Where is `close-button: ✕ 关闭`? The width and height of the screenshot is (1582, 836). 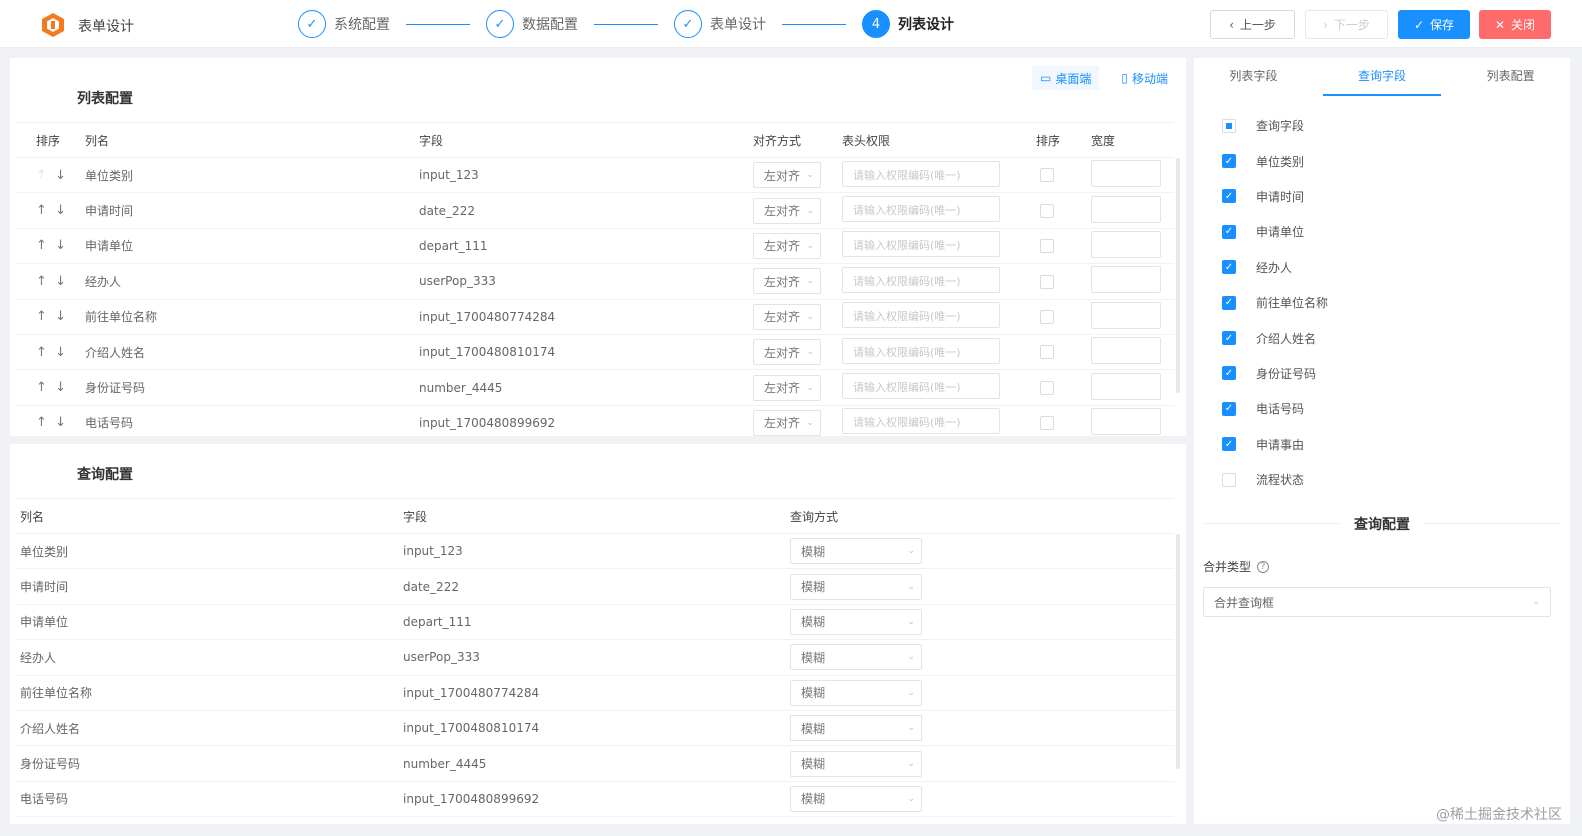
close-button: ✕ 关闭 is located at coordinates (1515, 24).